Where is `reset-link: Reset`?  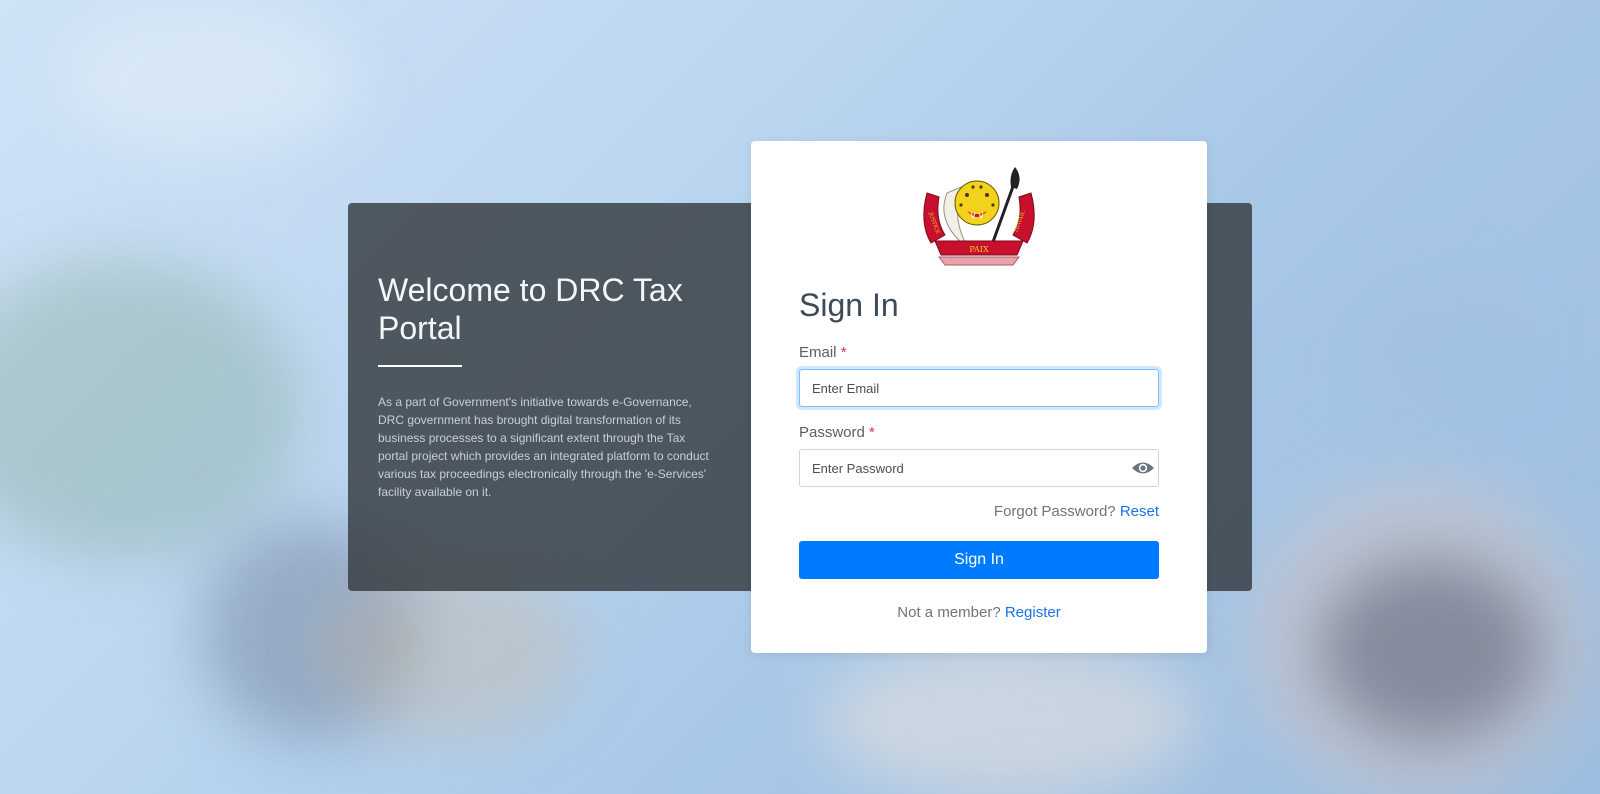 reset-link: Reset is located at coordinates (1139, 511).